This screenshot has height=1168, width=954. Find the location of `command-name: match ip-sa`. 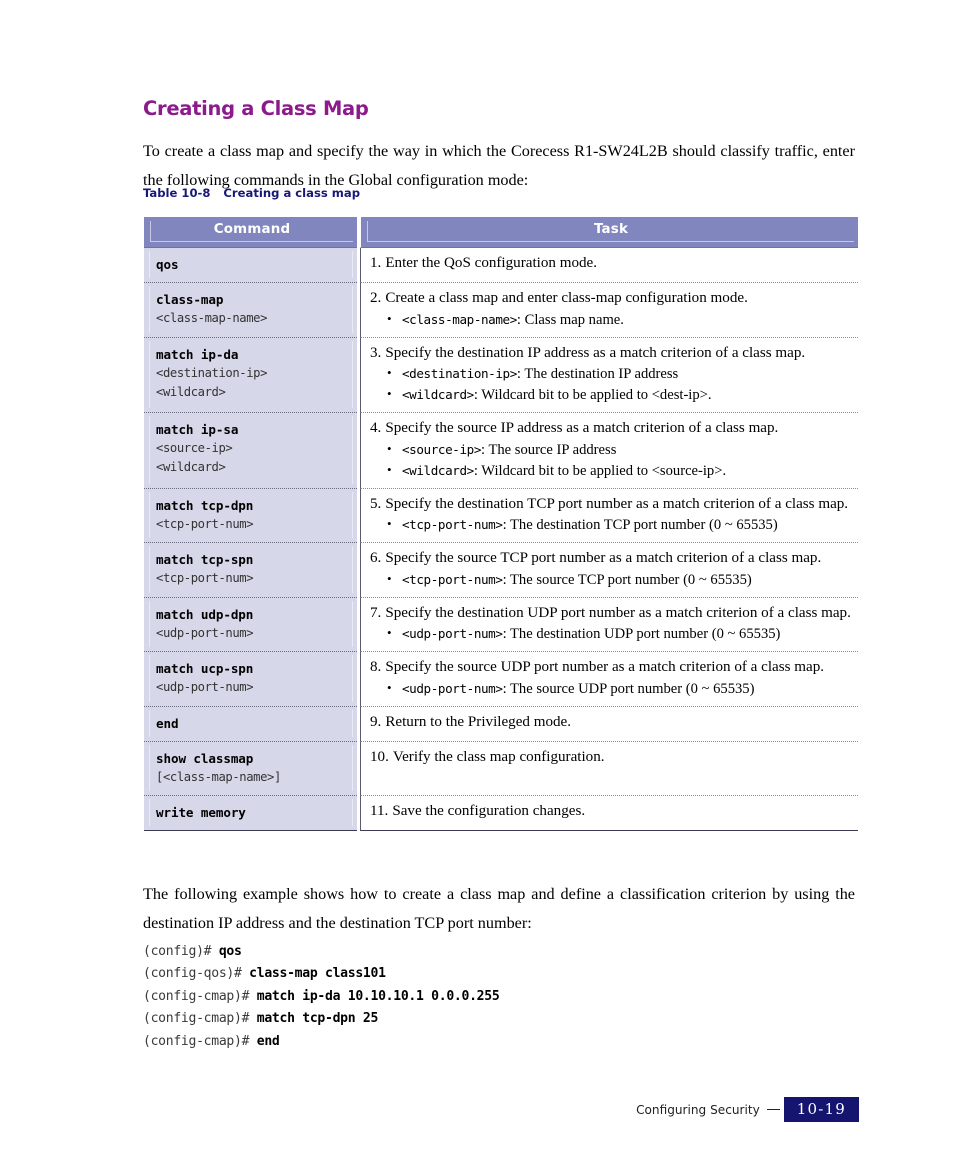

command-name: match ip-sa is located at coordinates (197, 429).